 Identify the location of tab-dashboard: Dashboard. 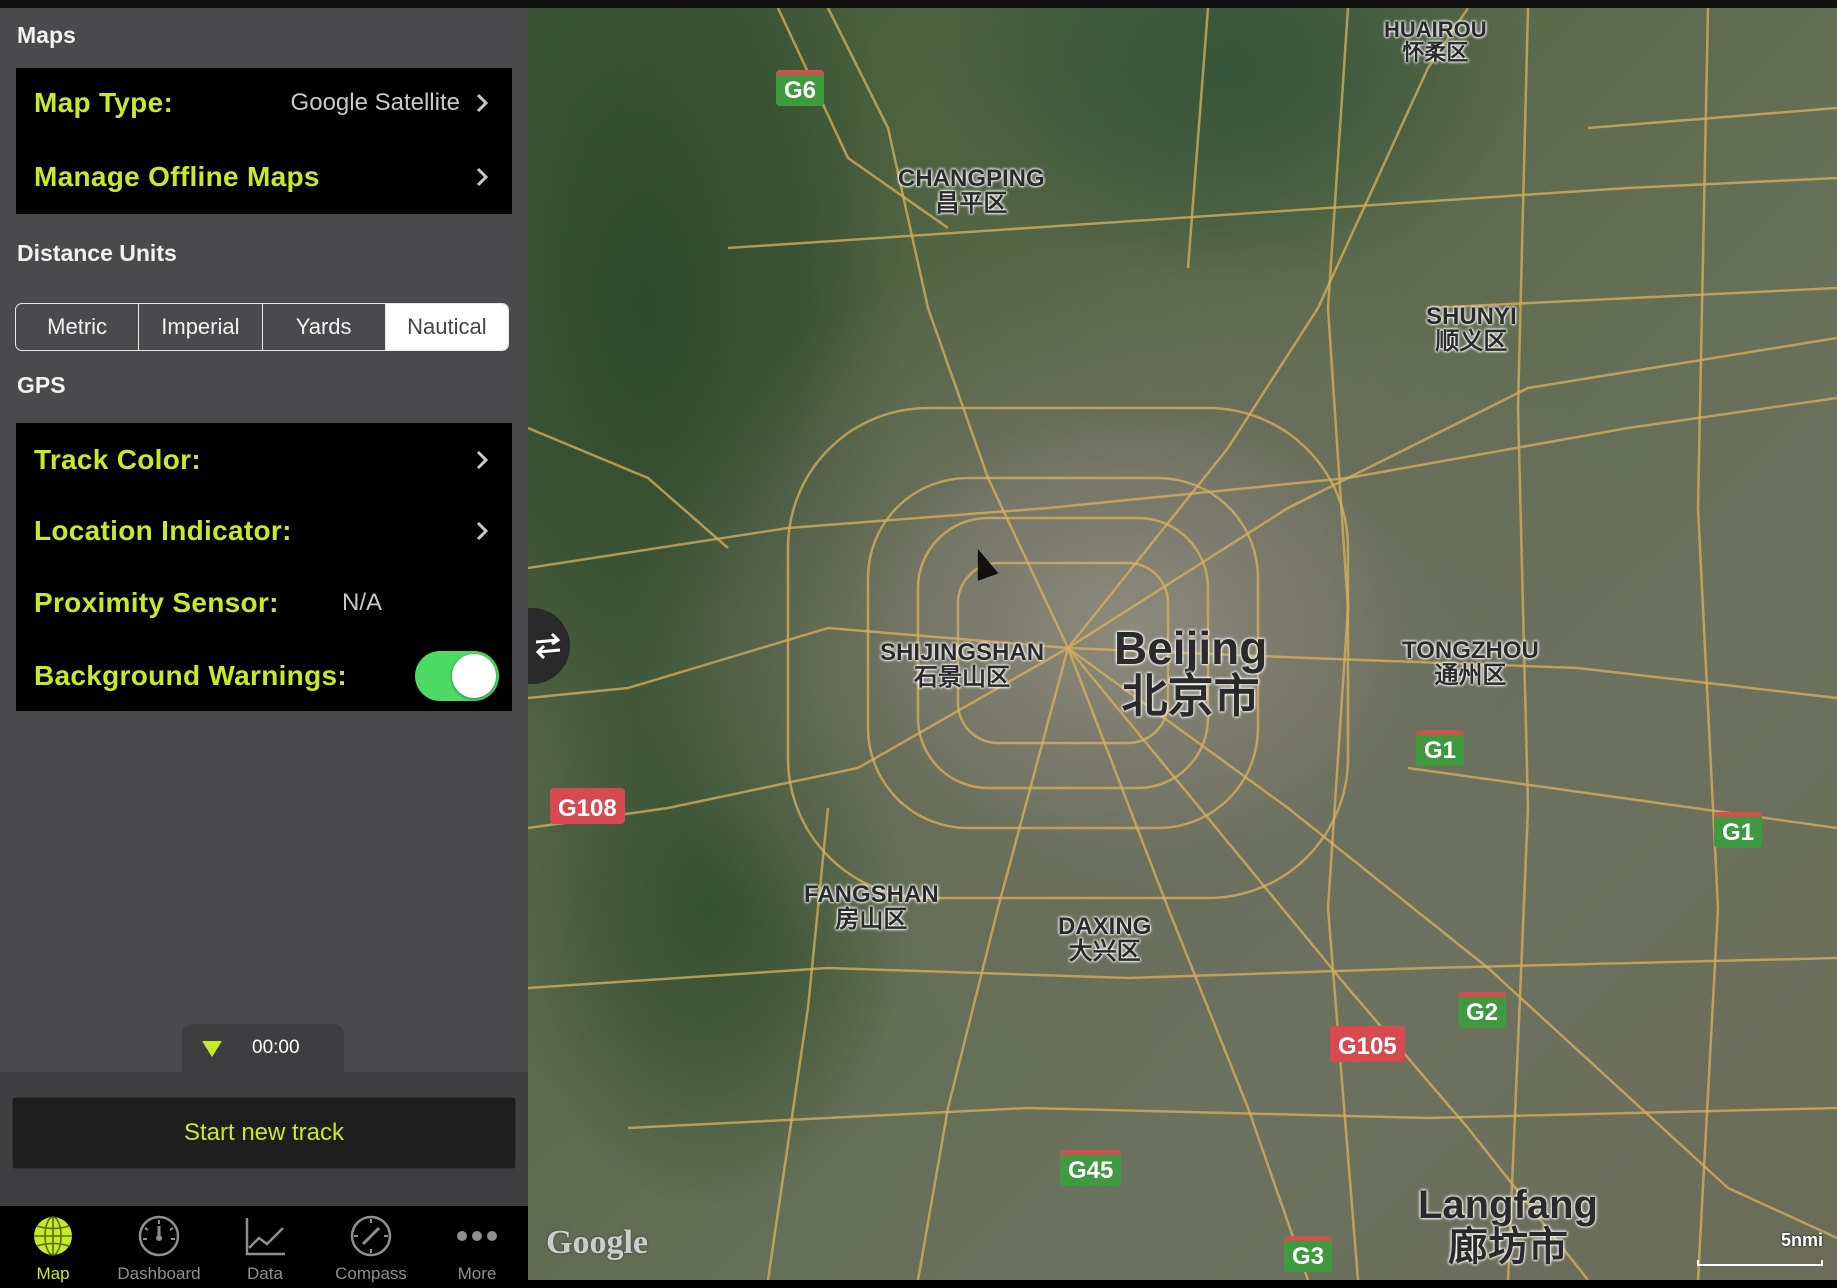
(159, 1247).